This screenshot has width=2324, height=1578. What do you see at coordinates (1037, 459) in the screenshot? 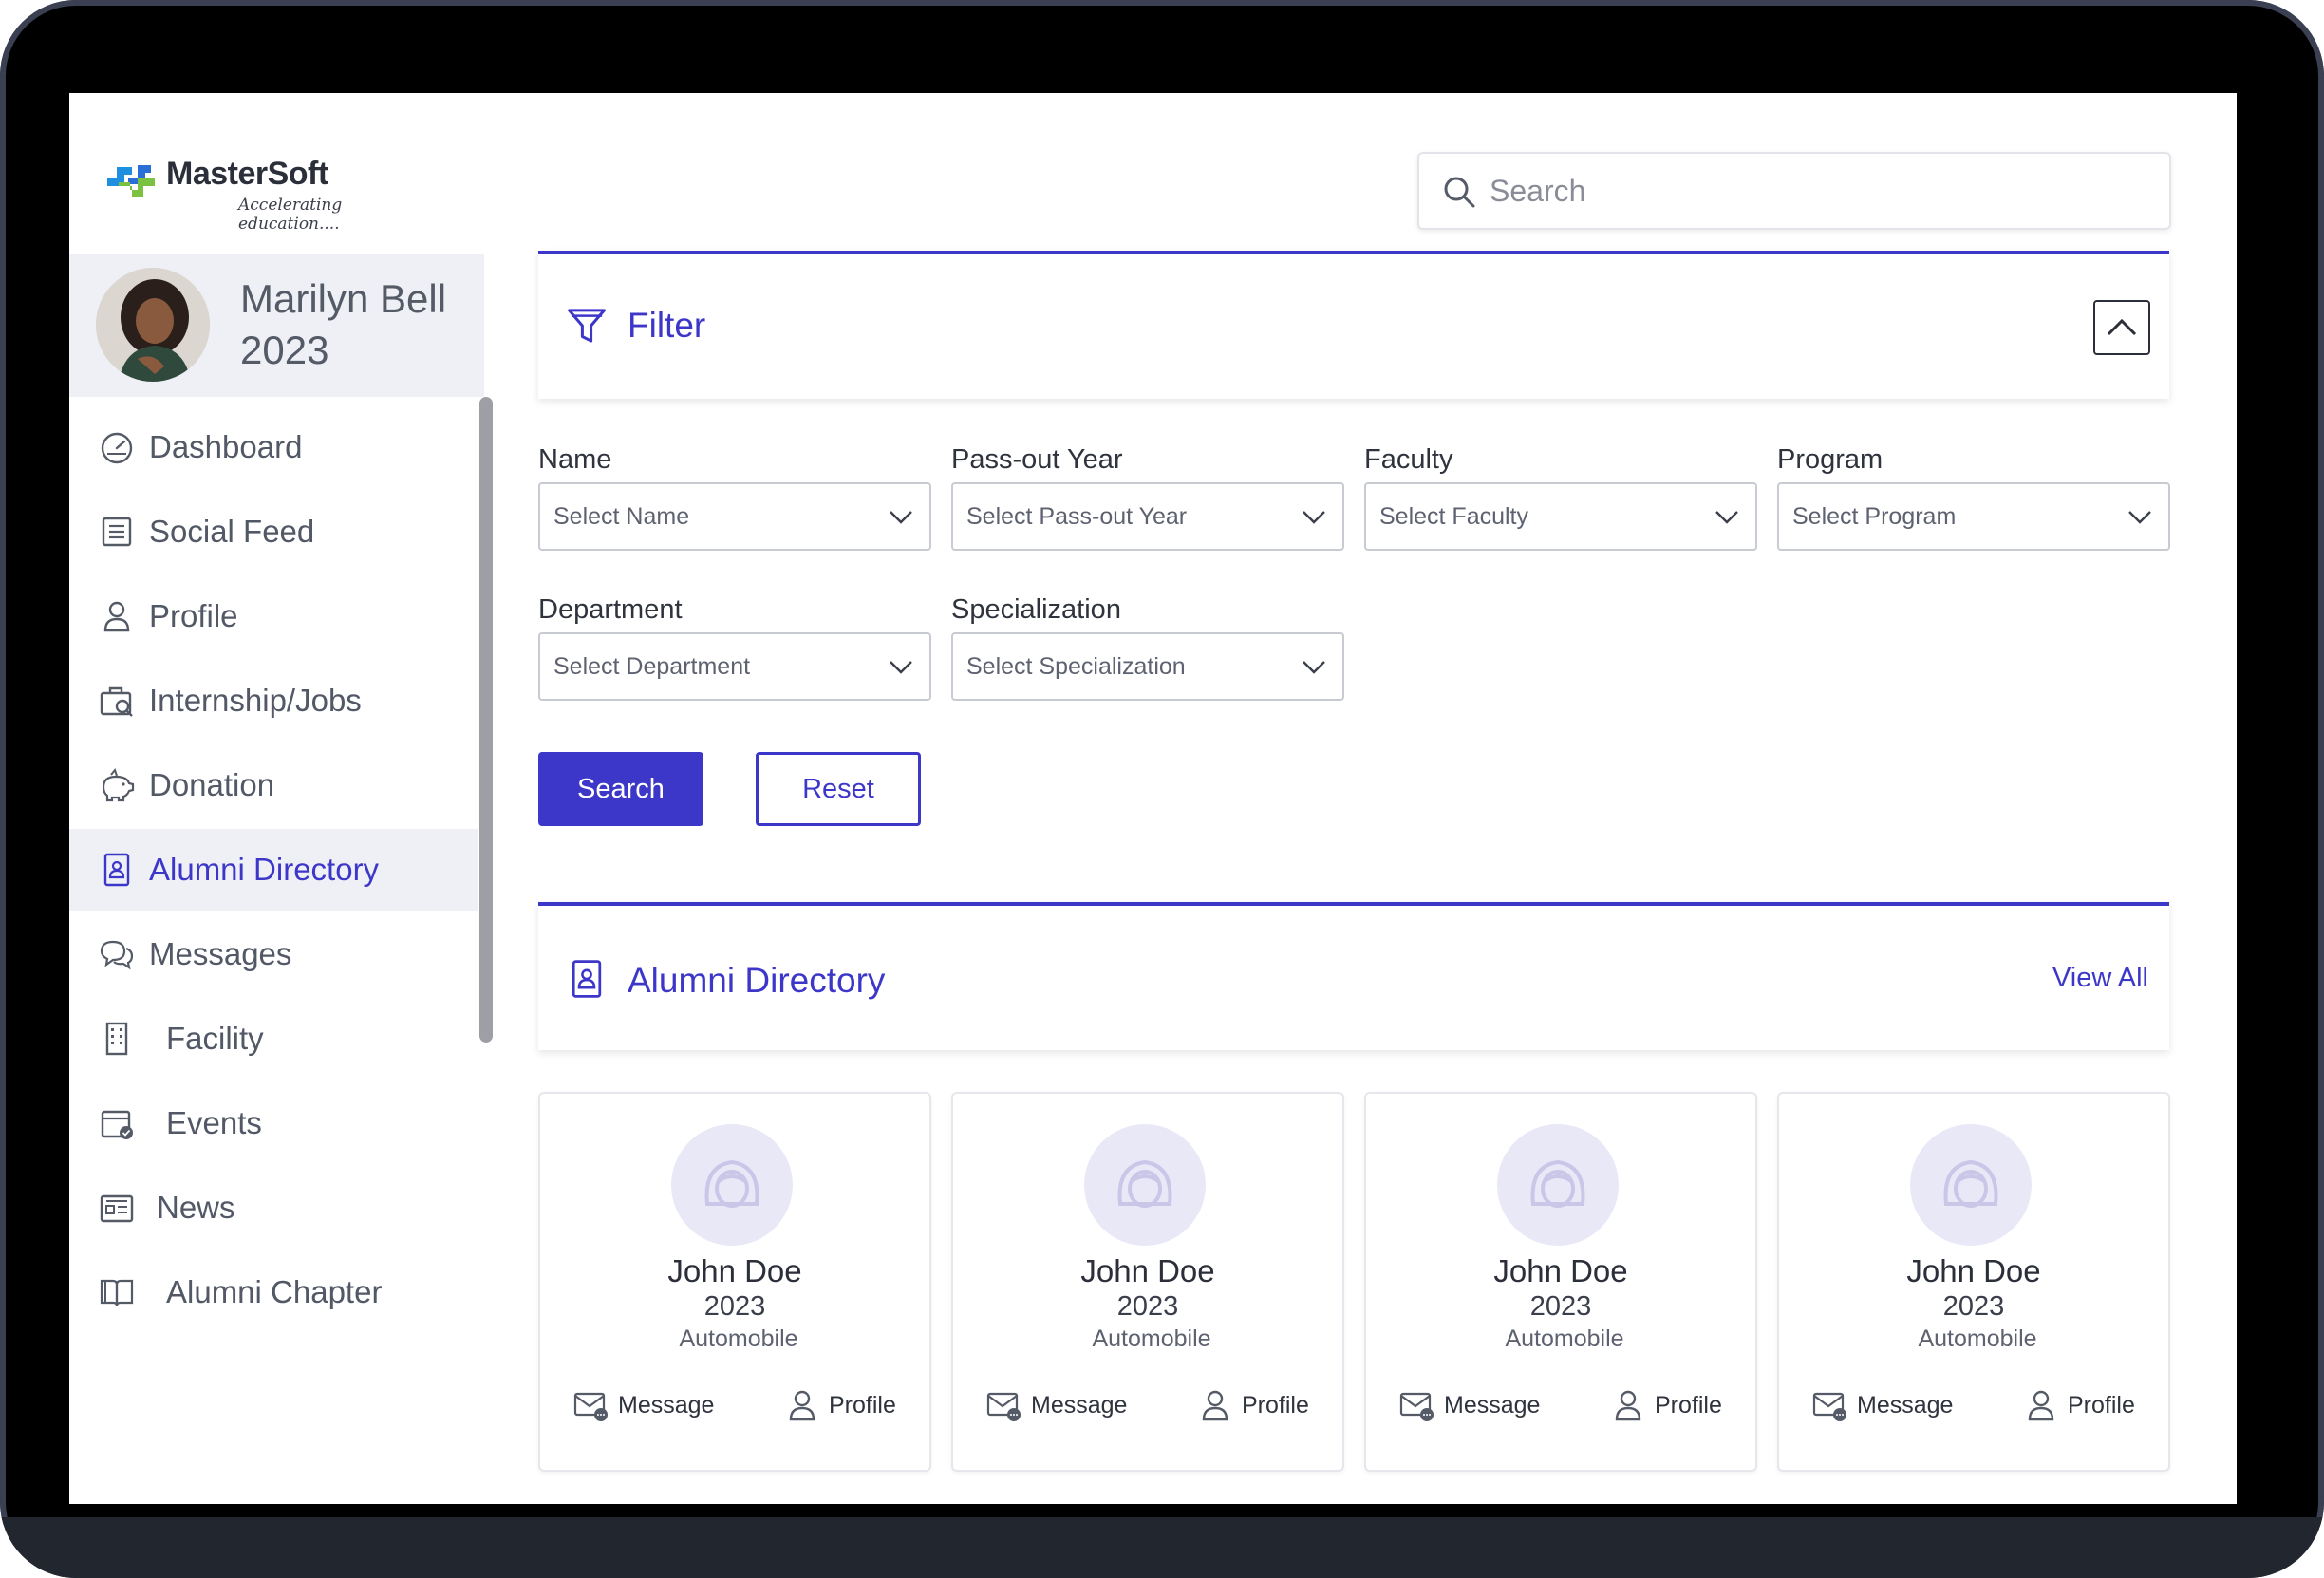
I see `passout-year-label: Pass-out Year` at bounding box center [1037, 459].